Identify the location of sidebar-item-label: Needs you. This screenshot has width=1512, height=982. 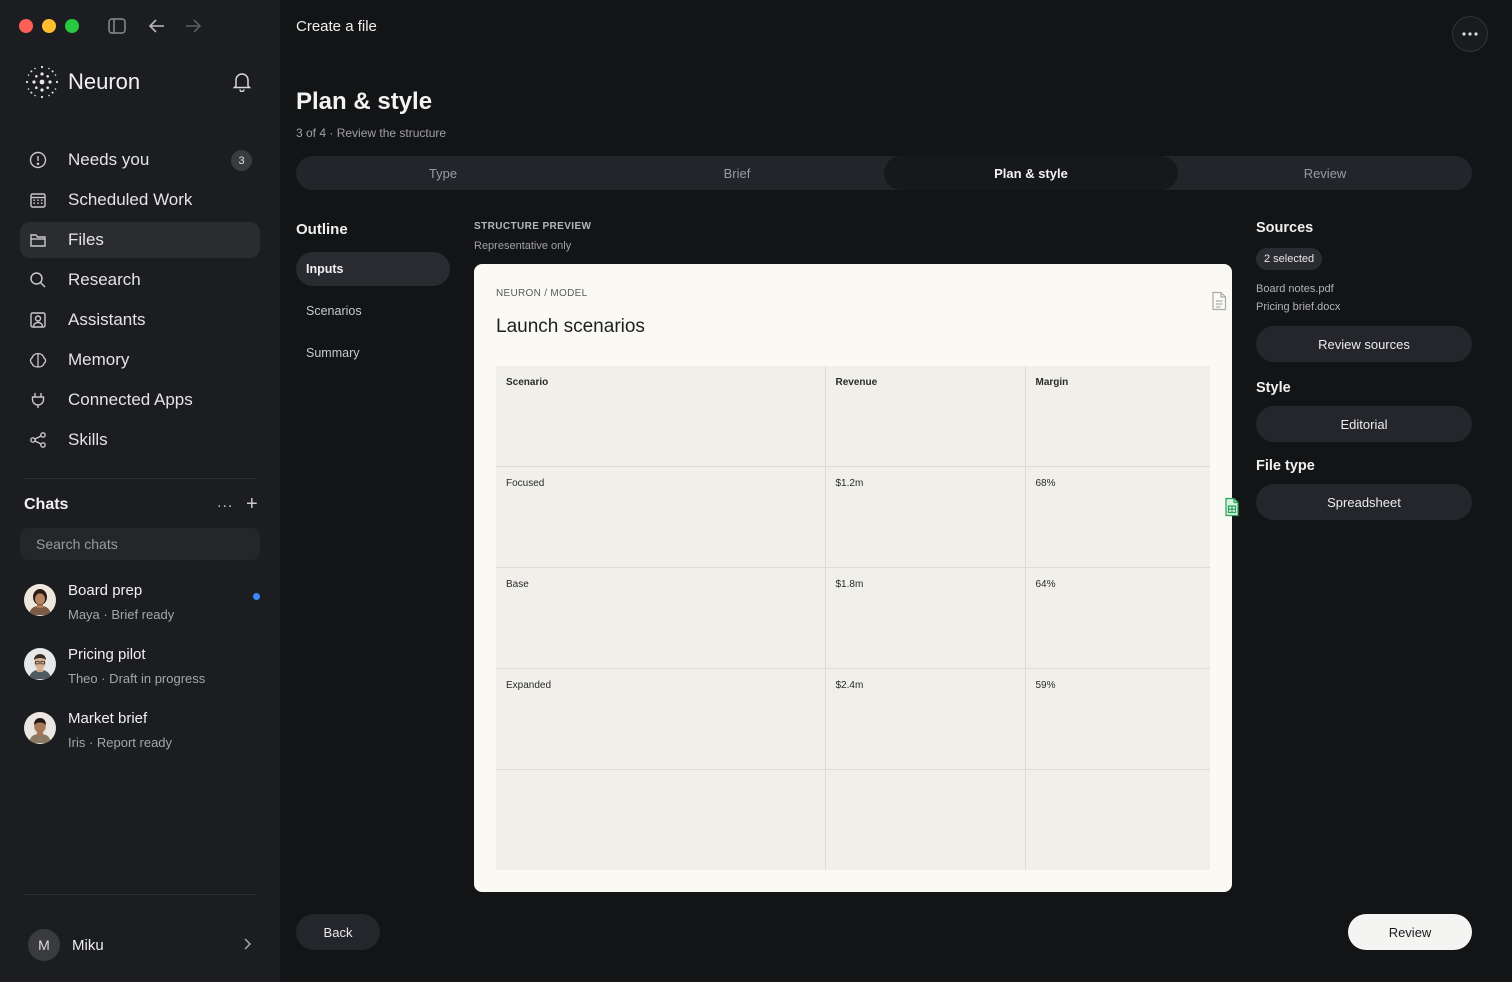
(109, 159).